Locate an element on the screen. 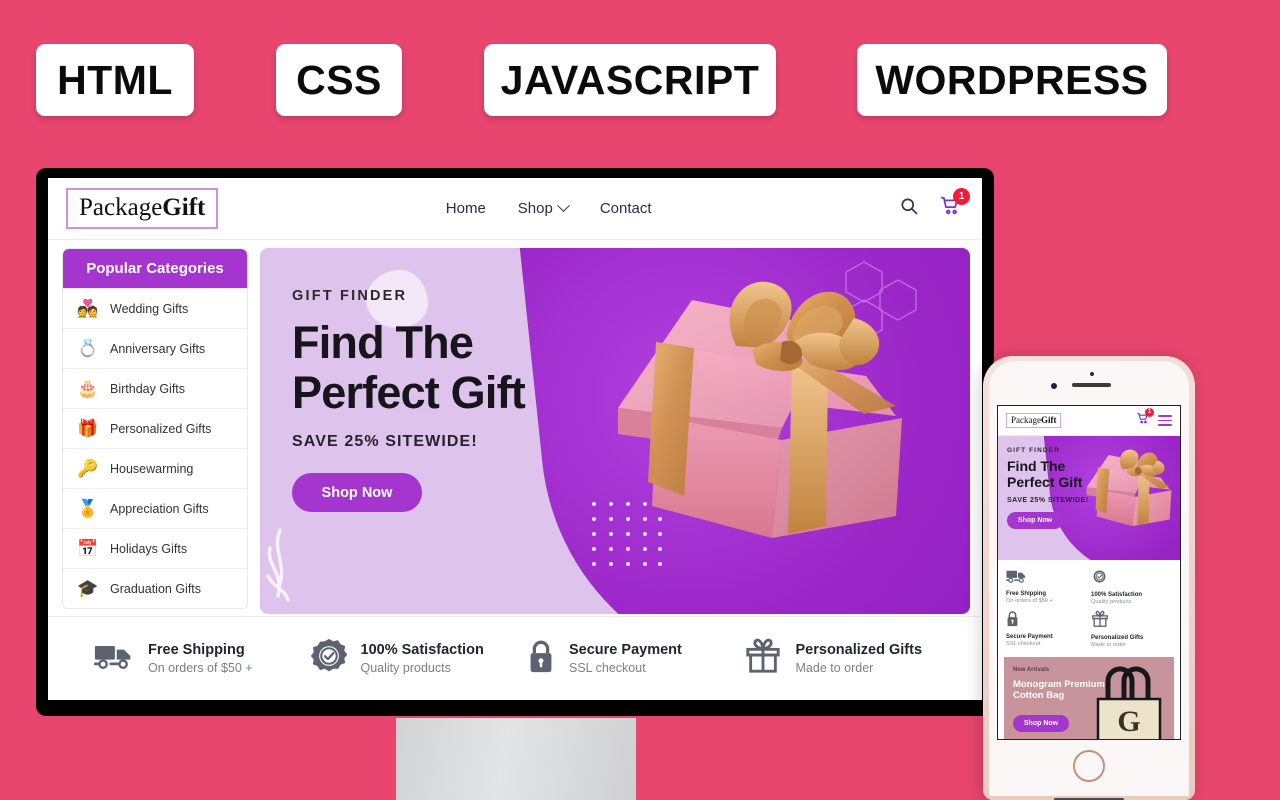 The width and height of the screenshot is (1280, 800). graduation-cap-icon: 🎓 is located at coordinates (88, 588).